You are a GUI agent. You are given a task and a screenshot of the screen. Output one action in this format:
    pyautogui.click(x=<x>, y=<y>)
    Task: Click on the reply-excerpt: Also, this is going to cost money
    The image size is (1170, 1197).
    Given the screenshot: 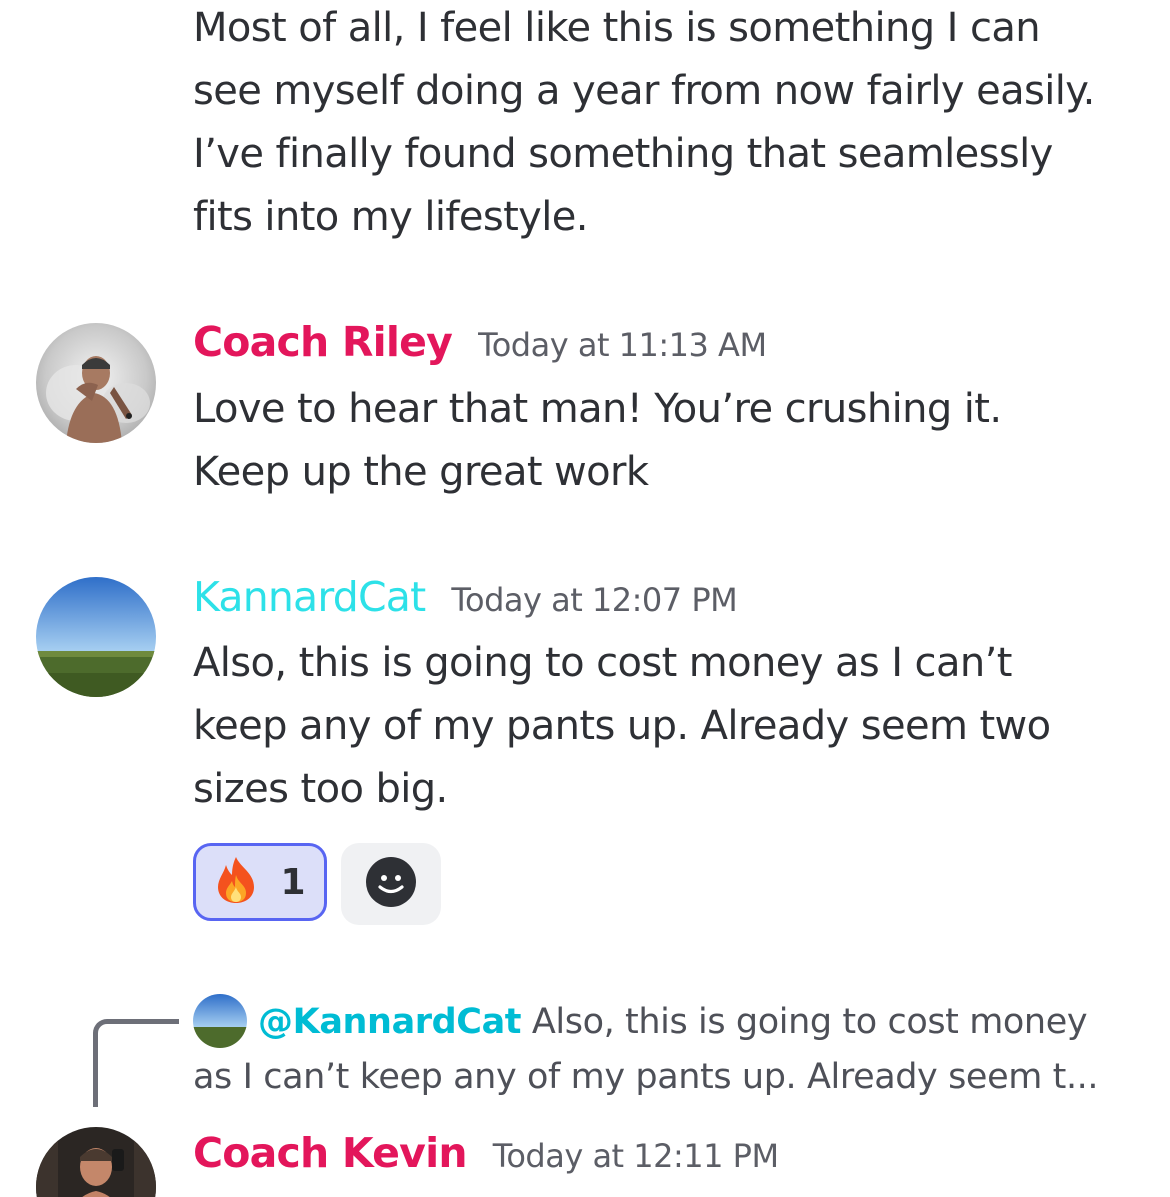 What is the action you would take?
    pyautogui.click(x=809, y=1022)
    